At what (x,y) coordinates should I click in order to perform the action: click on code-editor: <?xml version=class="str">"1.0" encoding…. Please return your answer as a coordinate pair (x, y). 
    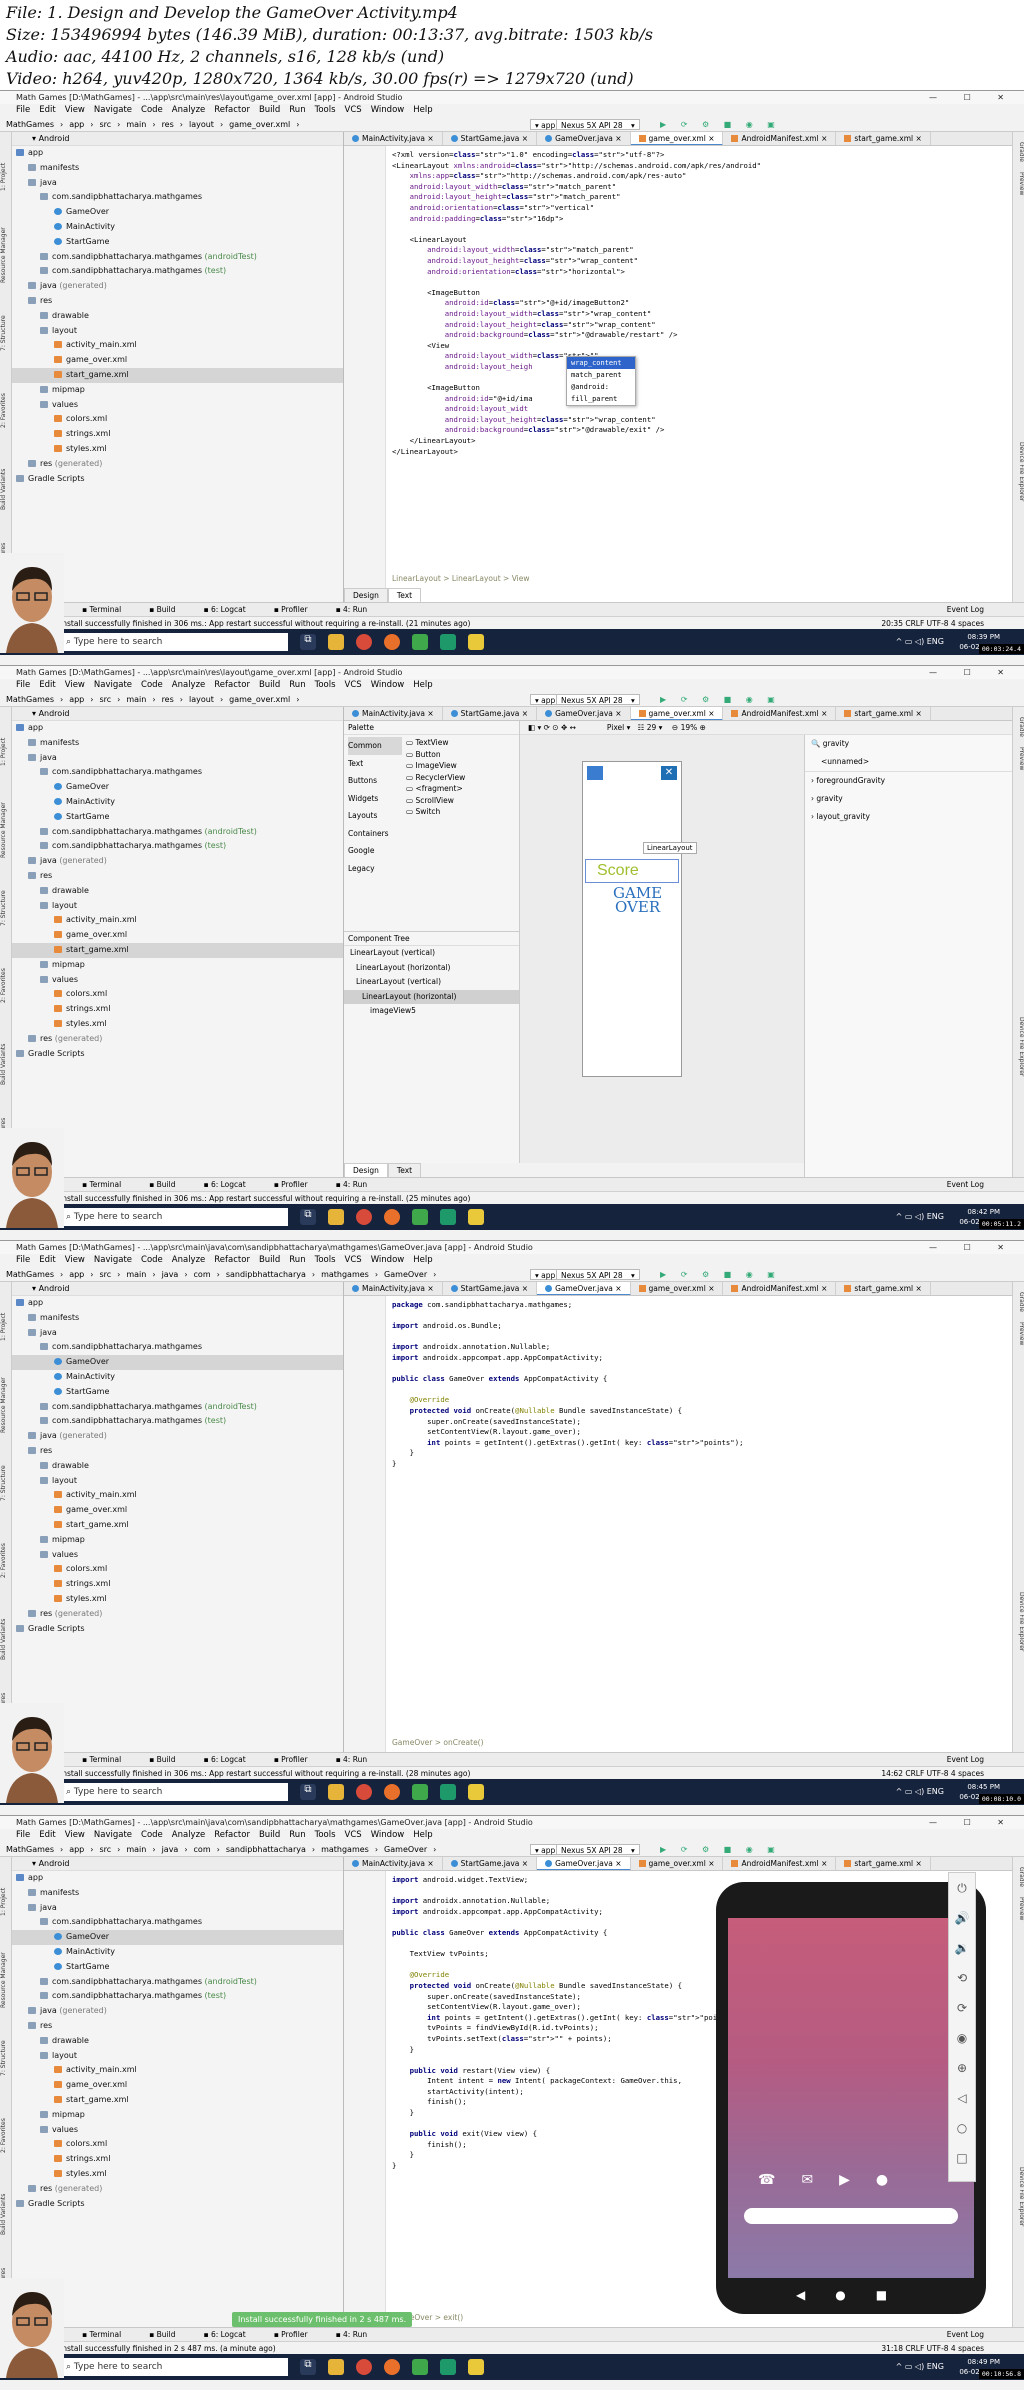
    Looking at the image, I should click on (678, 374).